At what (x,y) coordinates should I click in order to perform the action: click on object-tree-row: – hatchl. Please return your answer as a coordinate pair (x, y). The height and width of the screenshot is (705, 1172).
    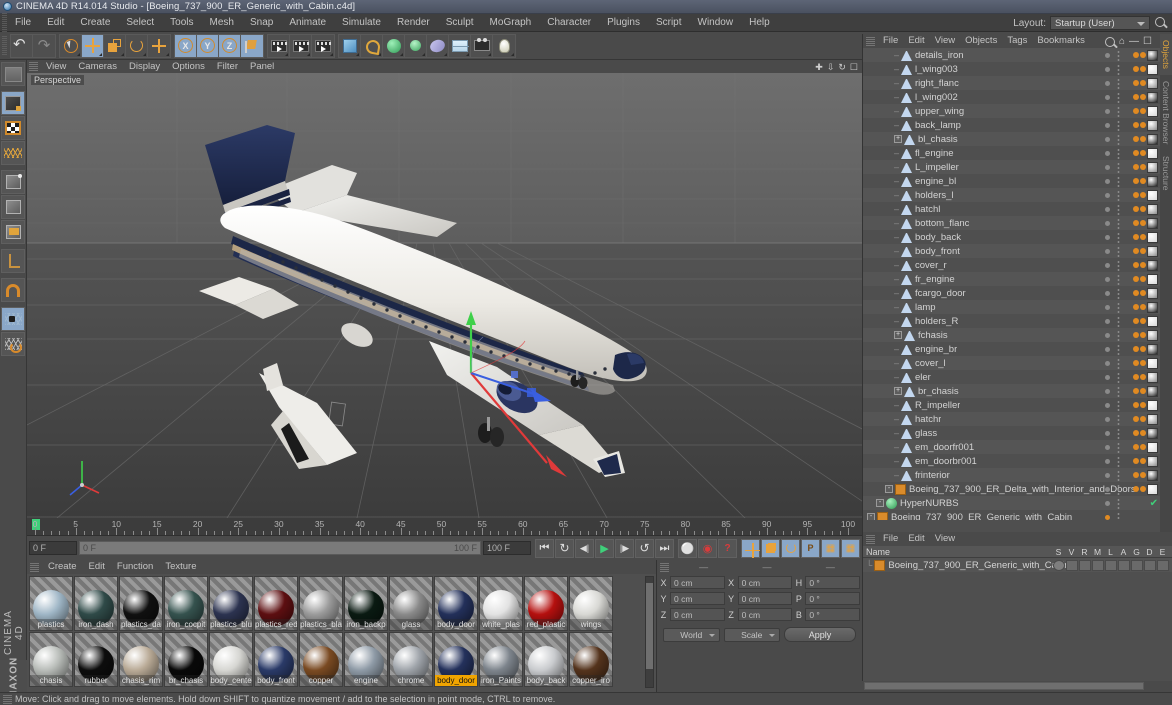
    Looking at the image, I should click on (1017, 209).